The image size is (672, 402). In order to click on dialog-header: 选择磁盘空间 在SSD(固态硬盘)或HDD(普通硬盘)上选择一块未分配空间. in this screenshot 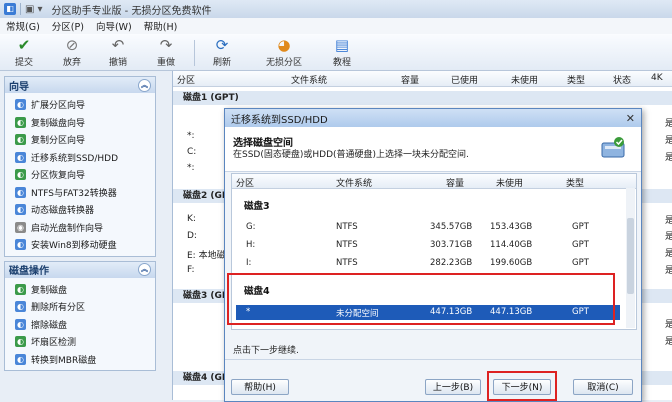, I will do `click(433, 149)`.